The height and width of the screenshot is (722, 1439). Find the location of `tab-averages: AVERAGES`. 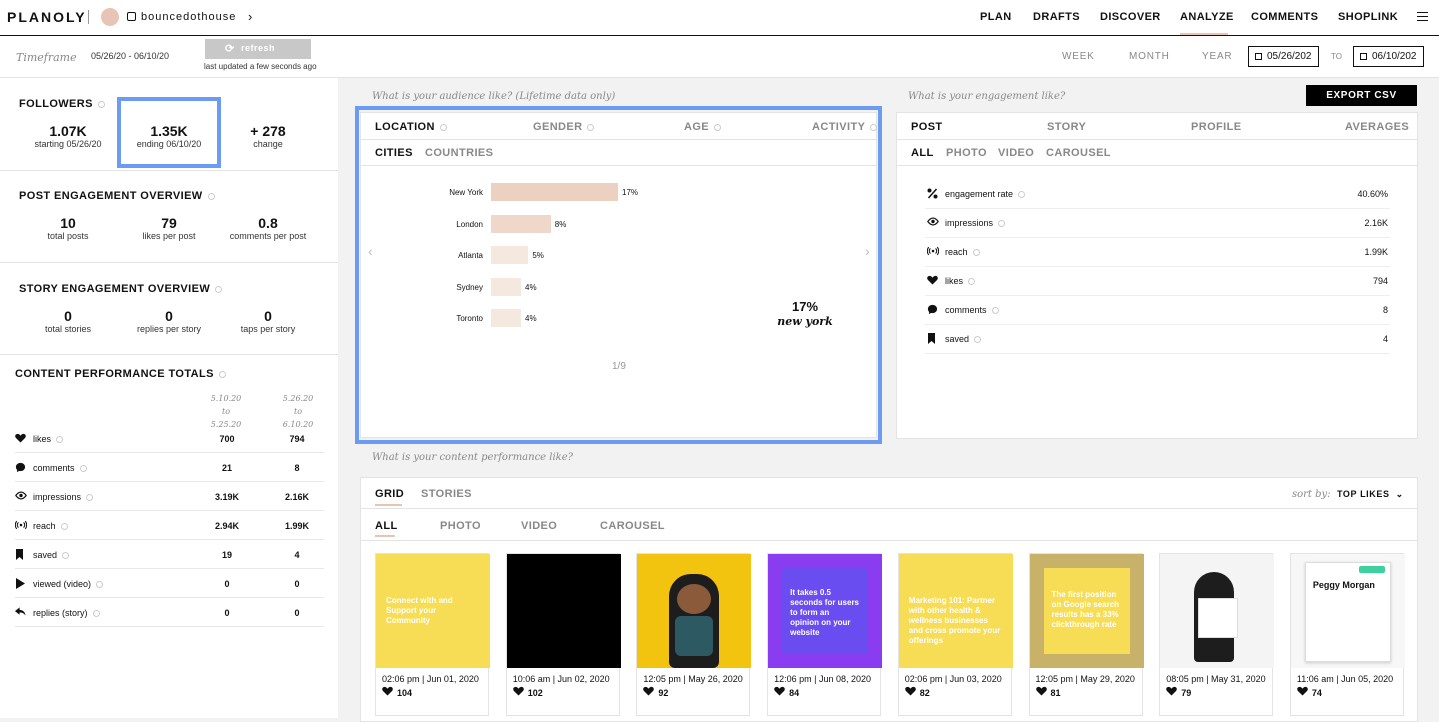

tab-averages: AVERAGES is located at coordinates (1377, 127).